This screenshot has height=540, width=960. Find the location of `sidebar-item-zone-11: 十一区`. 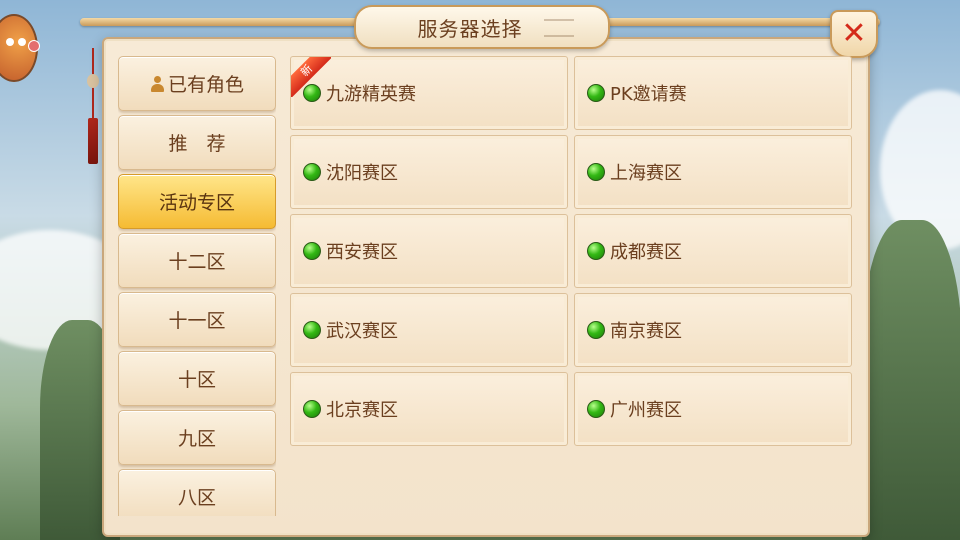

sidebar-item-zone-11: 十一区 is located at coordinates (197, 319).